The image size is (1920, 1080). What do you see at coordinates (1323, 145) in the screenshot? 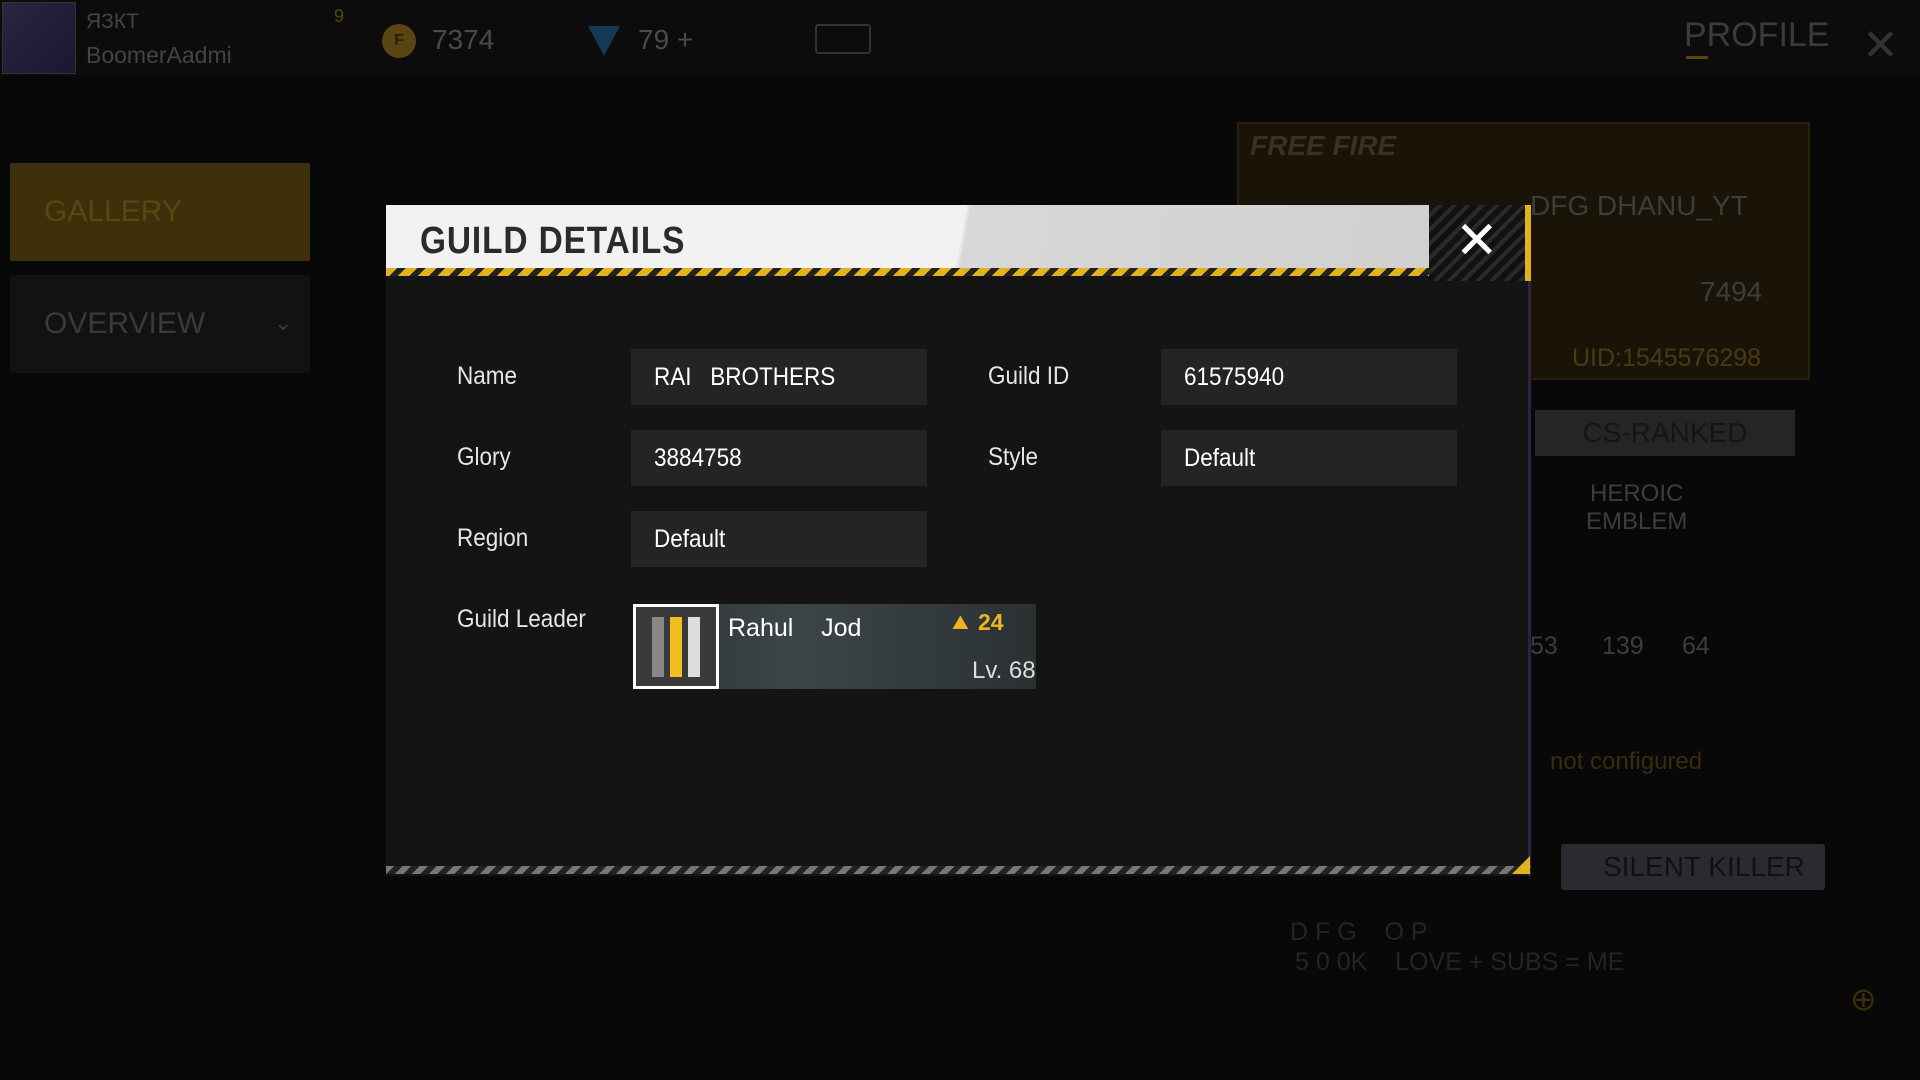
I see `brand-logo: FREE FIRE` at bounding box center [1323, 145].